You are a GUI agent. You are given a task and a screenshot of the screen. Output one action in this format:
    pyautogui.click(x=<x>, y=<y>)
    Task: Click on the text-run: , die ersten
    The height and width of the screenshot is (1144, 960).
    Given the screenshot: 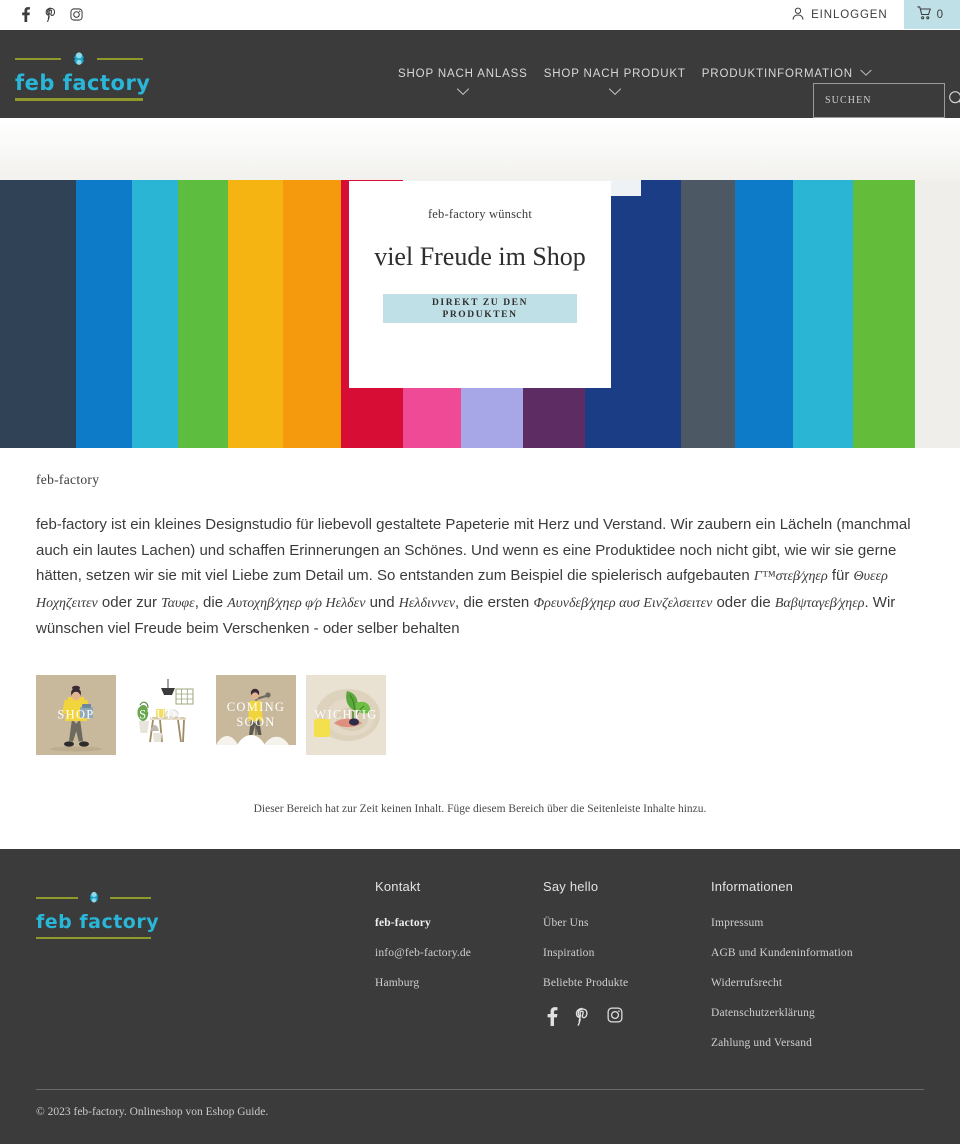 What is the action you would take?
    pyautogui.click(x=494, y=602)
    